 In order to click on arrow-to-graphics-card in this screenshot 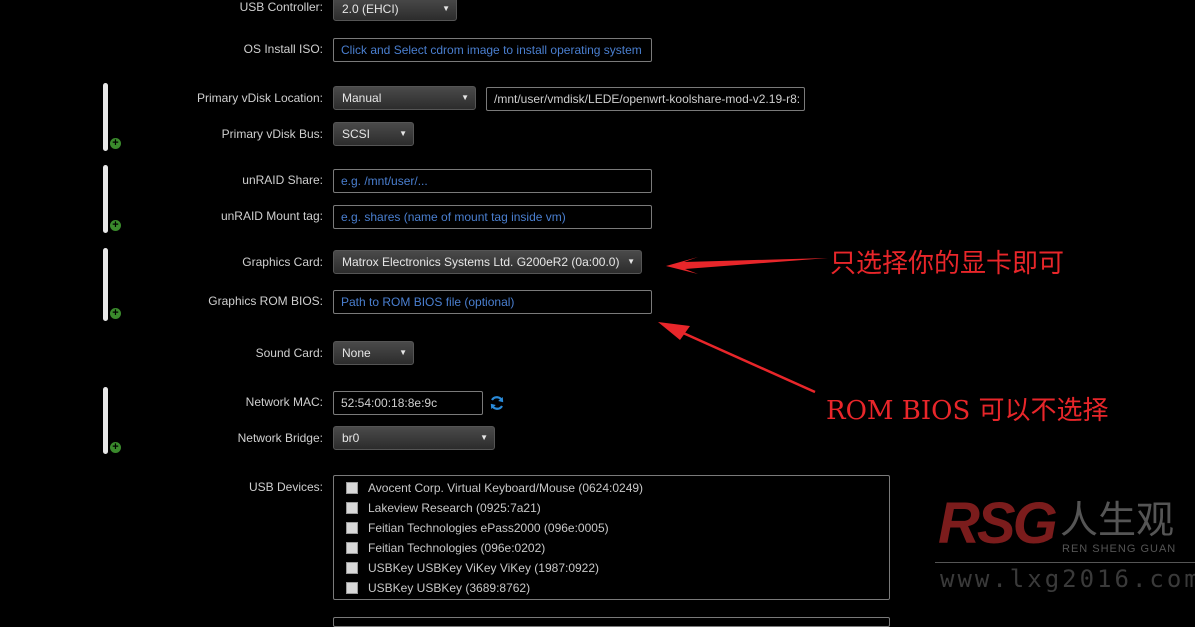, I will do `click(747, 265)`.